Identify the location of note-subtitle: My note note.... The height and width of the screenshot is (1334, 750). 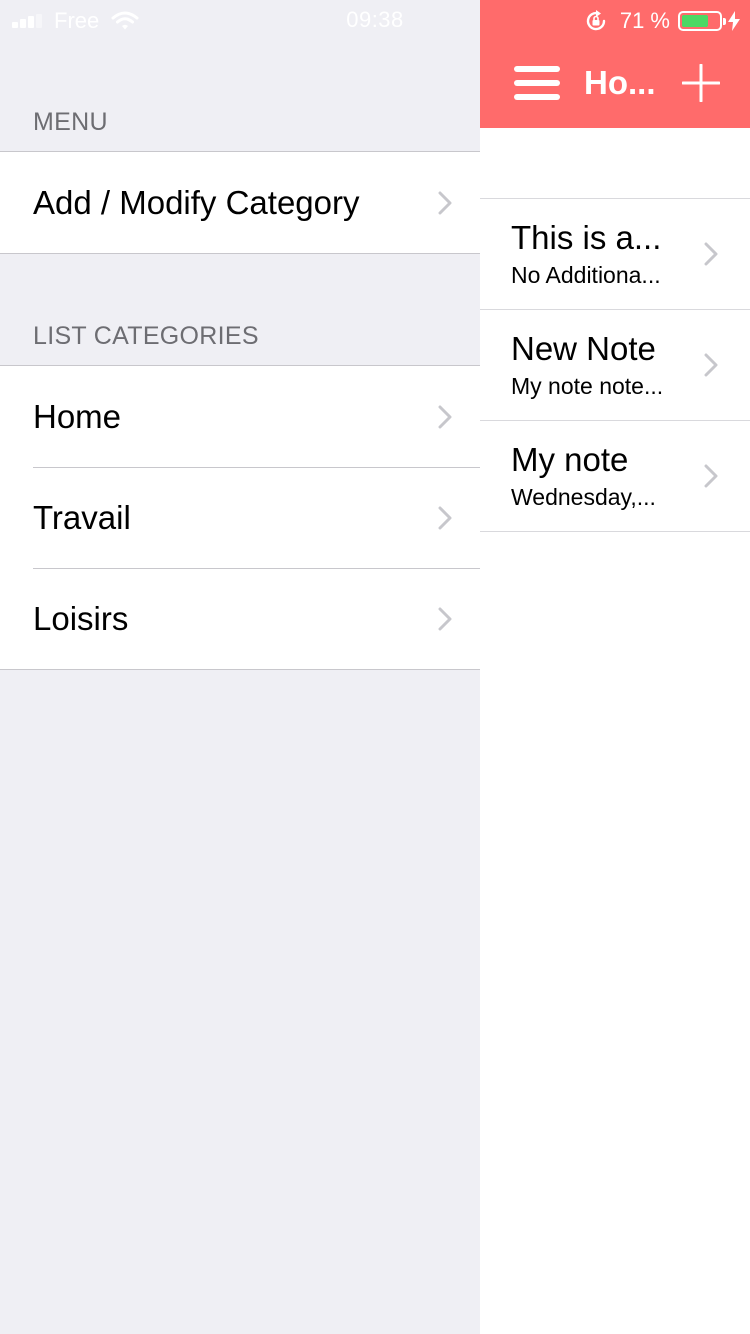
(587, 386).